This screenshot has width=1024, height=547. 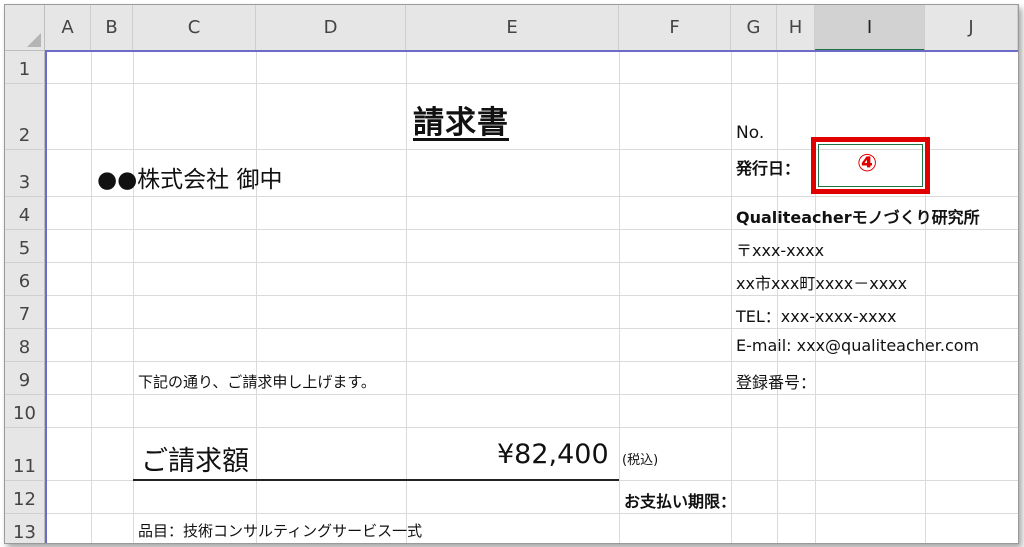 I want to click on row-header-11: 11, so click(x=25, y=454).